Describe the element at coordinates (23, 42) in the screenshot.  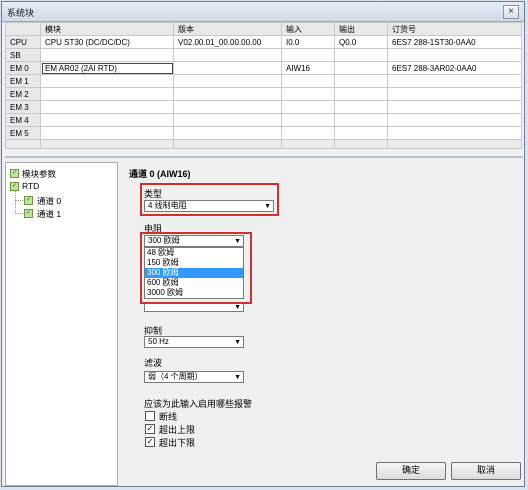
I see `row-slot: CPU` at that location.